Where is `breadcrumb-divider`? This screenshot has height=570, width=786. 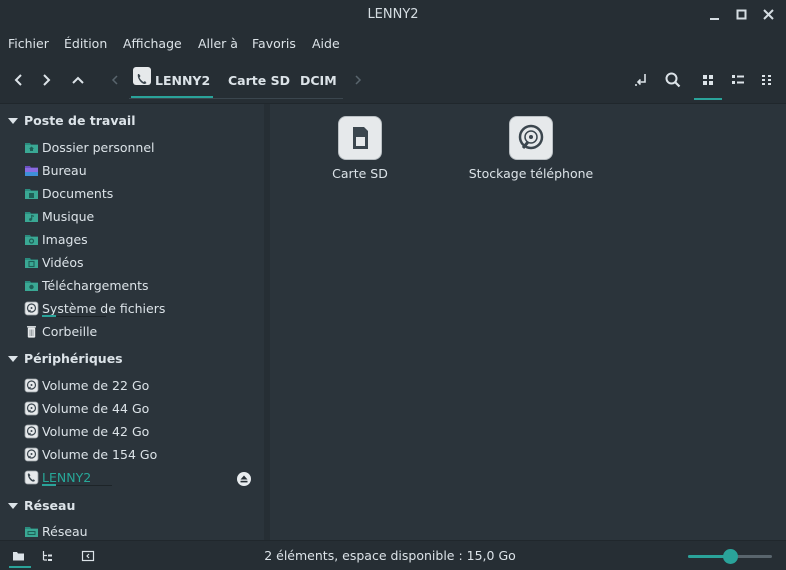 breadcrumb-divider is located at coordinates (236, 98).